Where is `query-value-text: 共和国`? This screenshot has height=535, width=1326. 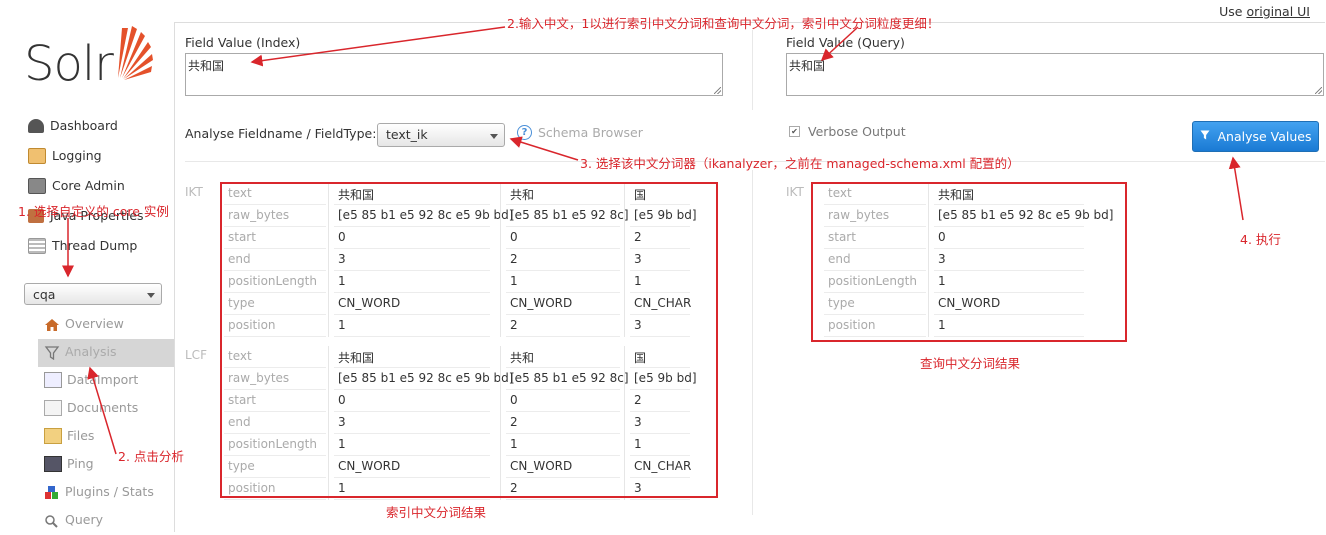 query-value-text: 共和国 is located at coordinates (807, 66).